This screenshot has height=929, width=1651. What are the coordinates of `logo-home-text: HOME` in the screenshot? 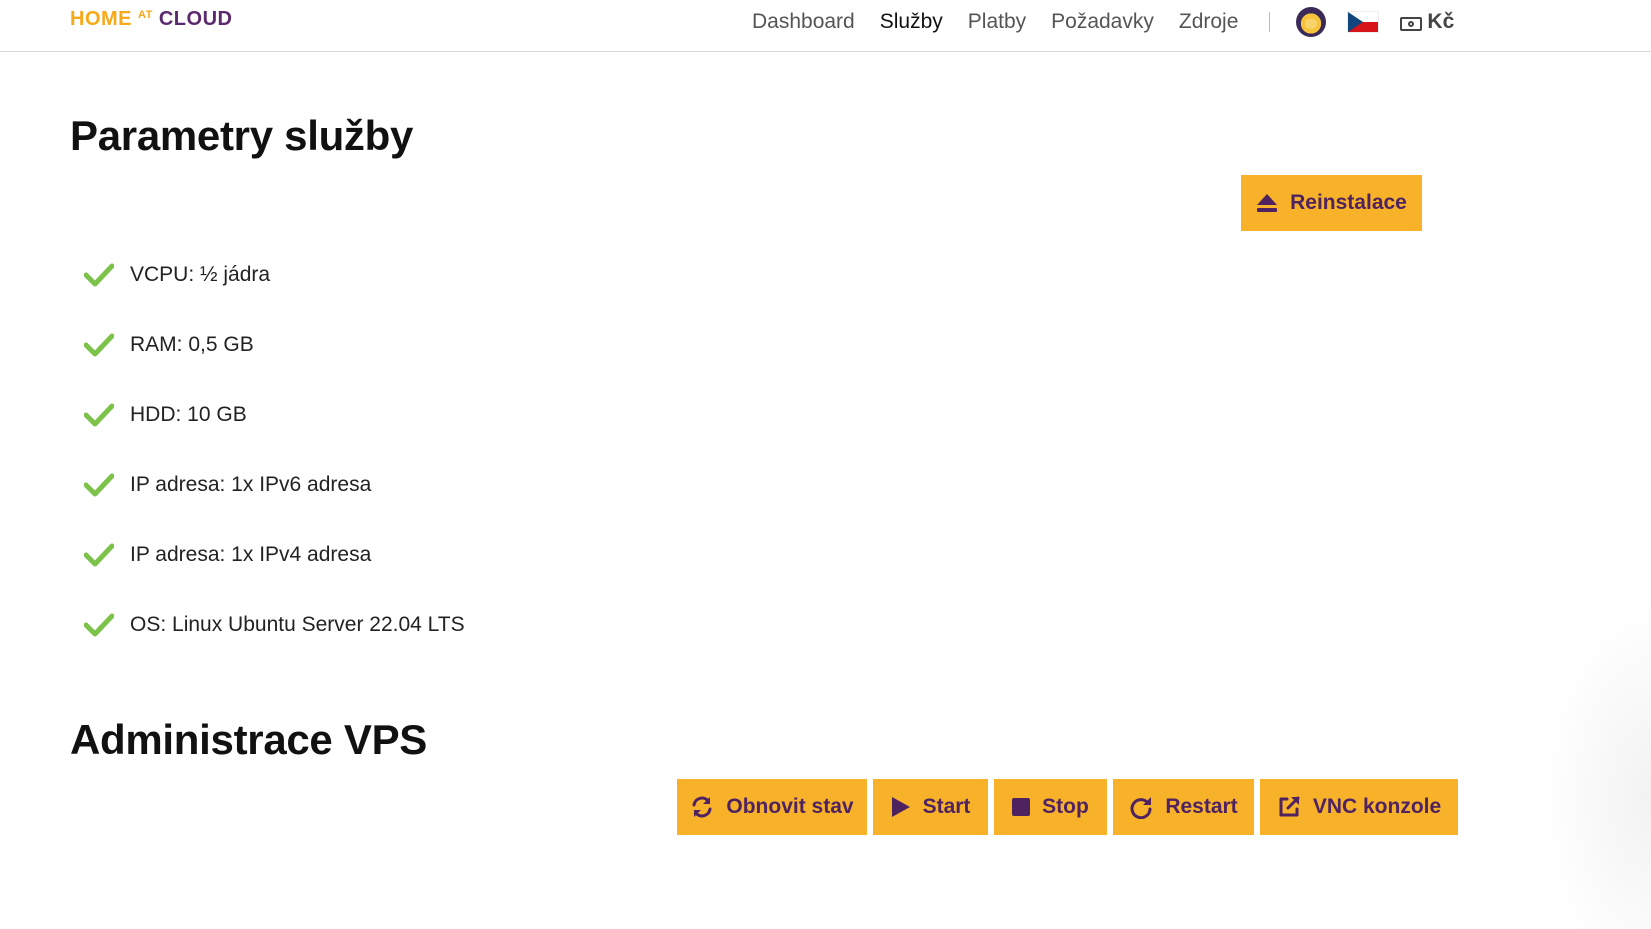 It's located at (101, 19).